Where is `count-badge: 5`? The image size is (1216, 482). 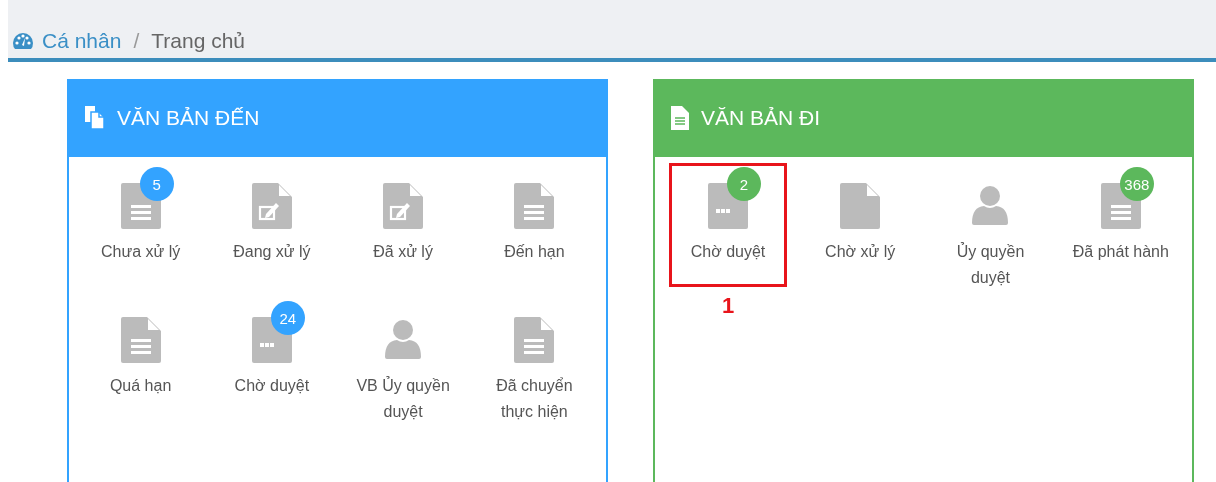
count-badge: 5 is located at coordinates (156, 184).